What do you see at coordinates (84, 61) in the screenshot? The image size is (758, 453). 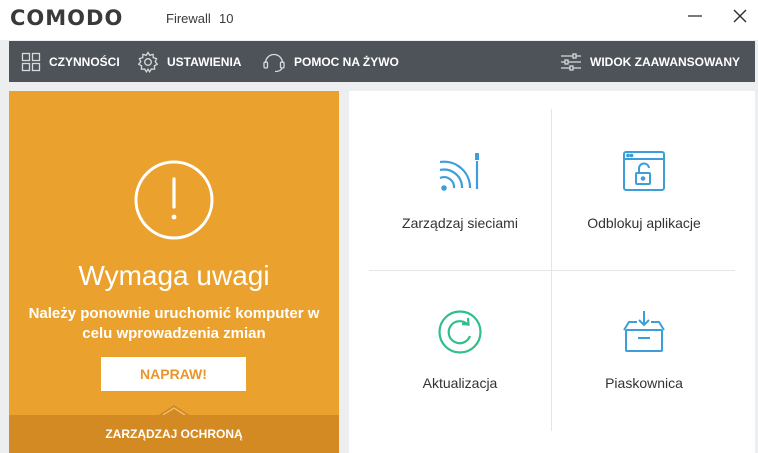 I see `nav-actions-label: CZYNNOŚCI` at bounding box center [84, 61].